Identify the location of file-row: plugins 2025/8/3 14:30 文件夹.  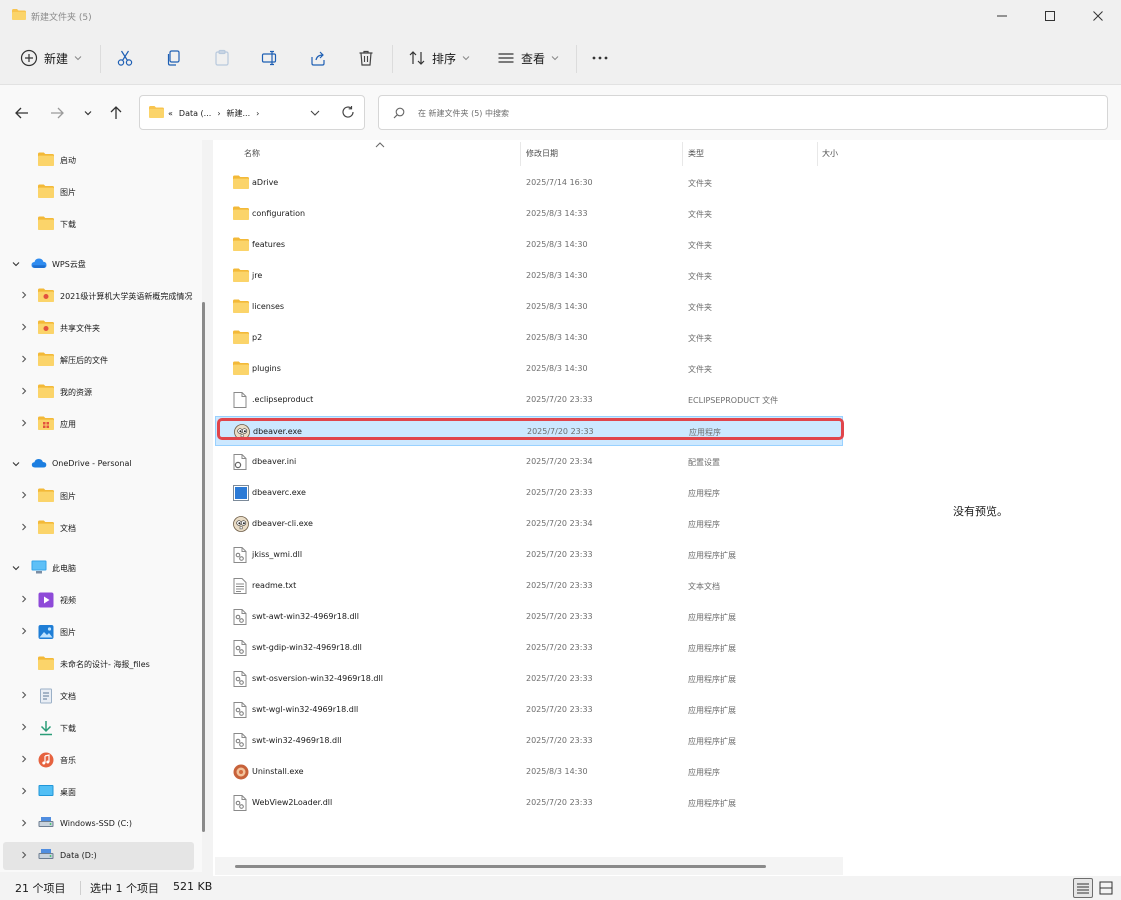
(529, 369).